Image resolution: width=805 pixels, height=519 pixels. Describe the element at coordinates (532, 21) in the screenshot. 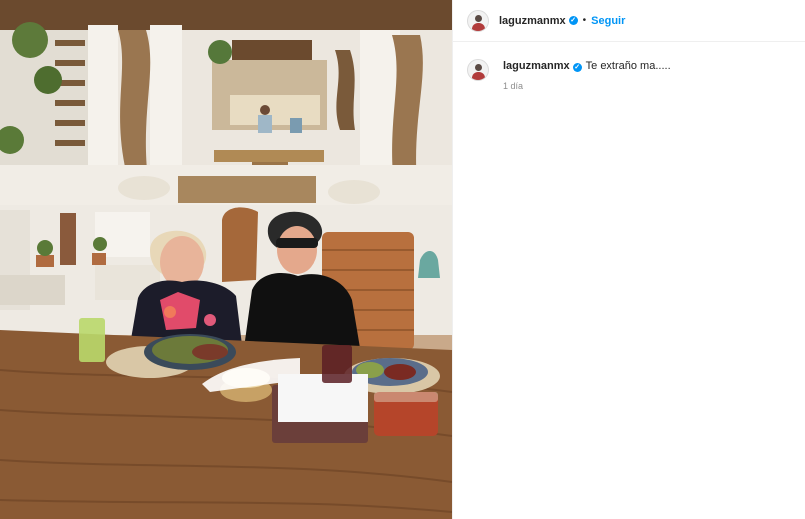

I see `header-username: laguzmanmx` at that location.